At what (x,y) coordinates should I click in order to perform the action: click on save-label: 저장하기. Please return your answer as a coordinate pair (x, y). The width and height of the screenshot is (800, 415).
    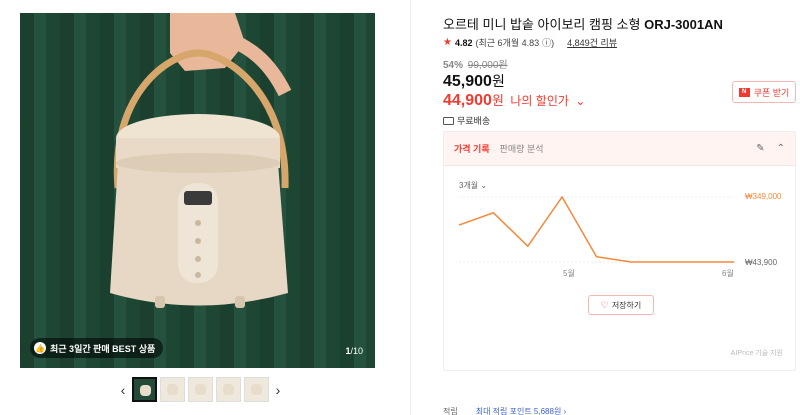
    Looking at the image, I should click on (626, 305).